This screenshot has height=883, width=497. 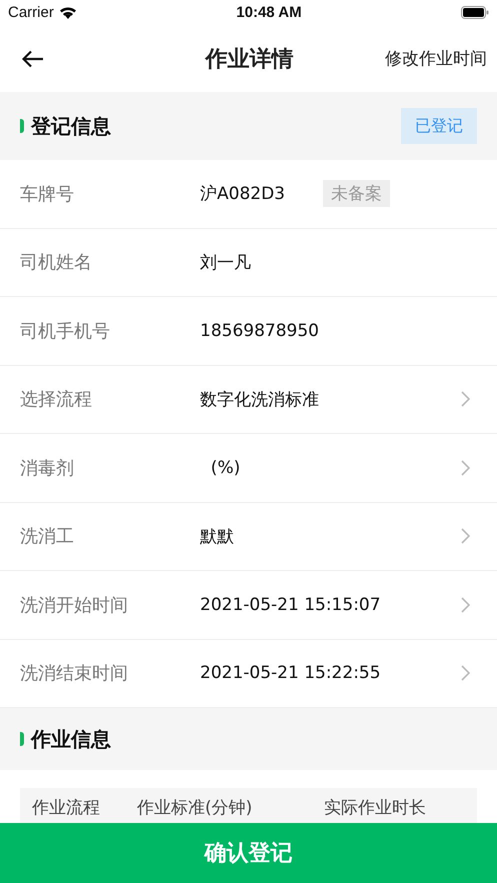 I want to click on form-row: 选择流程 数字化洗消标准, so click(x=248, y=400).